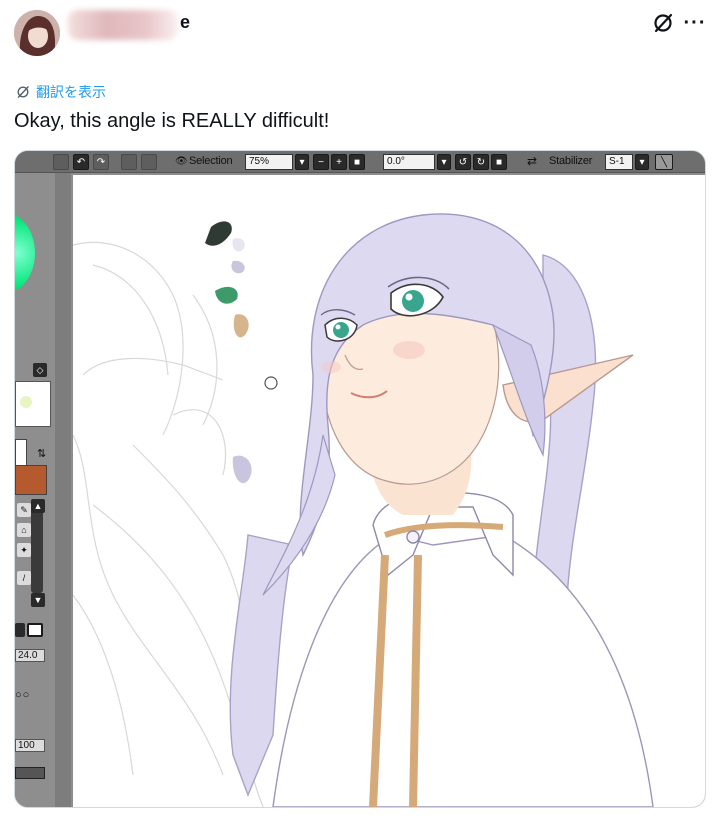 This screenshot has width=720, height=818. What do you see at coordinates (71, 93) in the screenshot?
I see `translate-label: 翻訳を表示` at bounding box center [71, 93].